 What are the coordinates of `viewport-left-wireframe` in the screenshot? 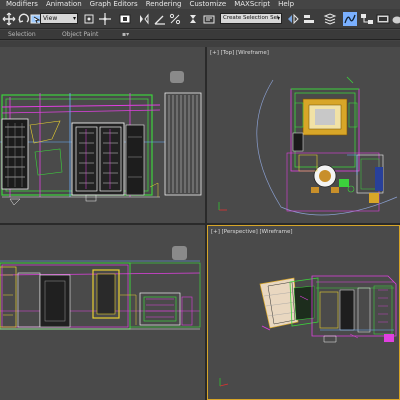 It's located at (100, 288).